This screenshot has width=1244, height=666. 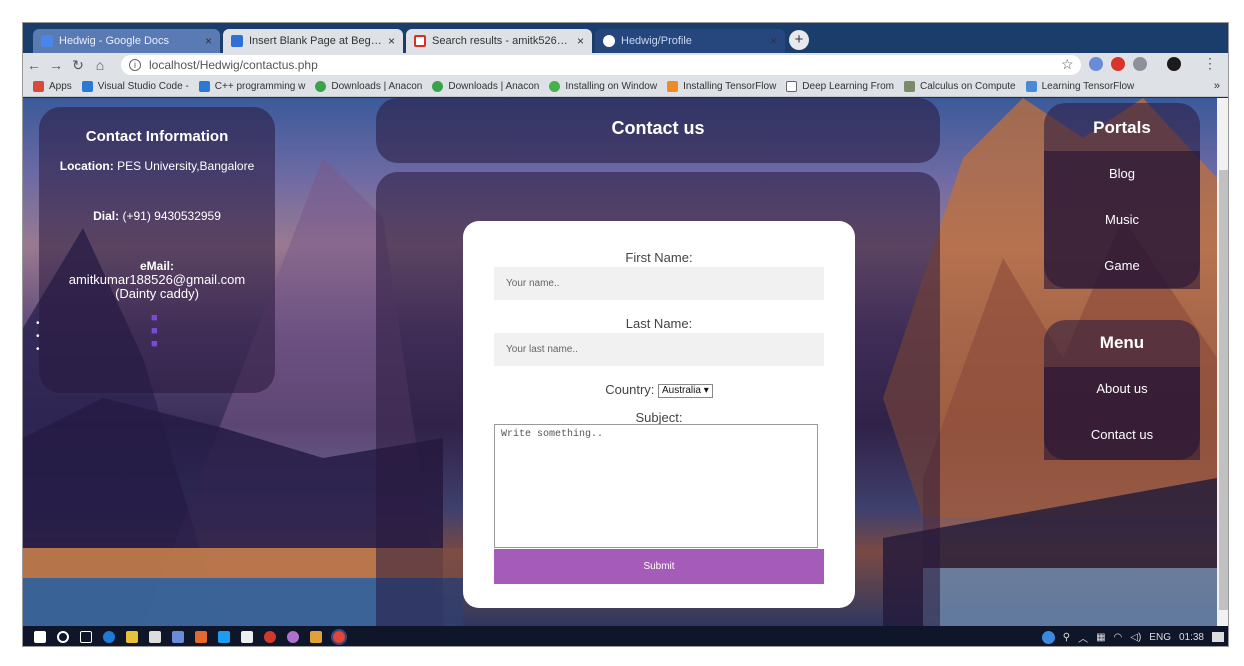 I want to click on contact-info-heading: Contact Information, so click(x=157, y=136).